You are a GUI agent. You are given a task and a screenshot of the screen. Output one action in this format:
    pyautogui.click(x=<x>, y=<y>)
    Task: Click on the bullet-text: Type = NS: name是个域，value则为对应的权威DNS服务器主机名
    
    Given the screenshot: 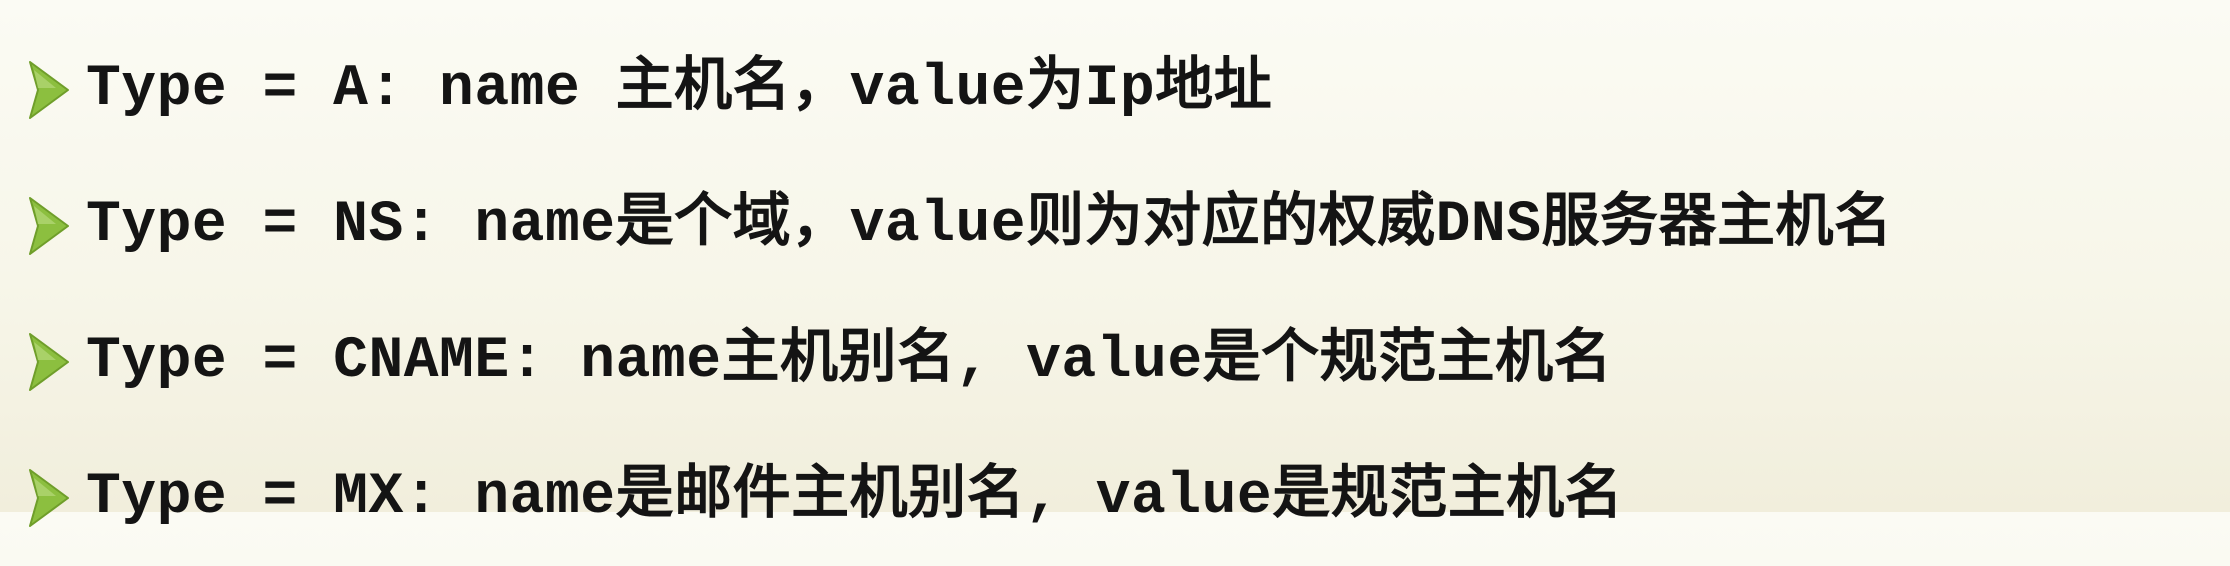 What is the action you would take?
    pyautogui.click(x=989, y=225)
    